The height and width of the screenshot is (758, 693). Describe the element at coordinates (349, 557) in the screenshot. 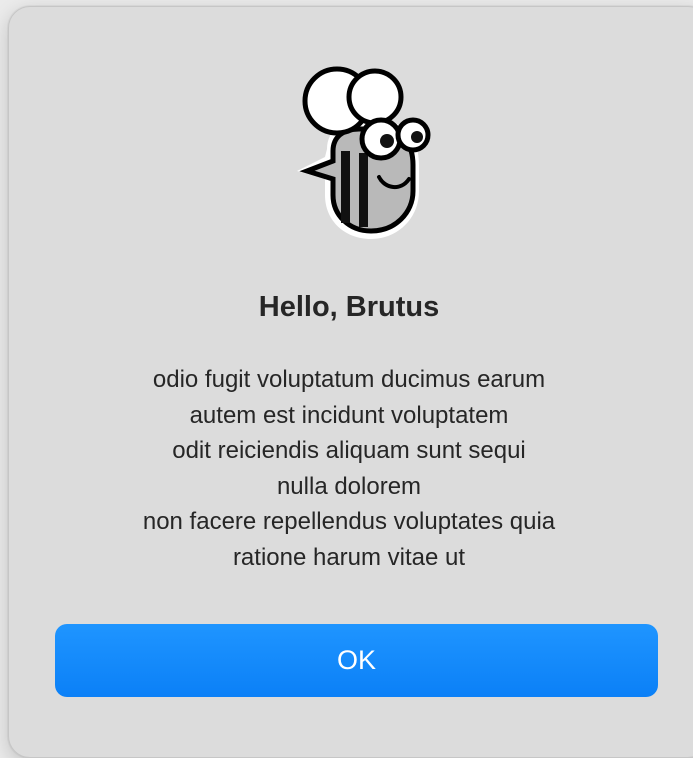

I see `alert-message-line: ratione harum vitae ut` at that location.